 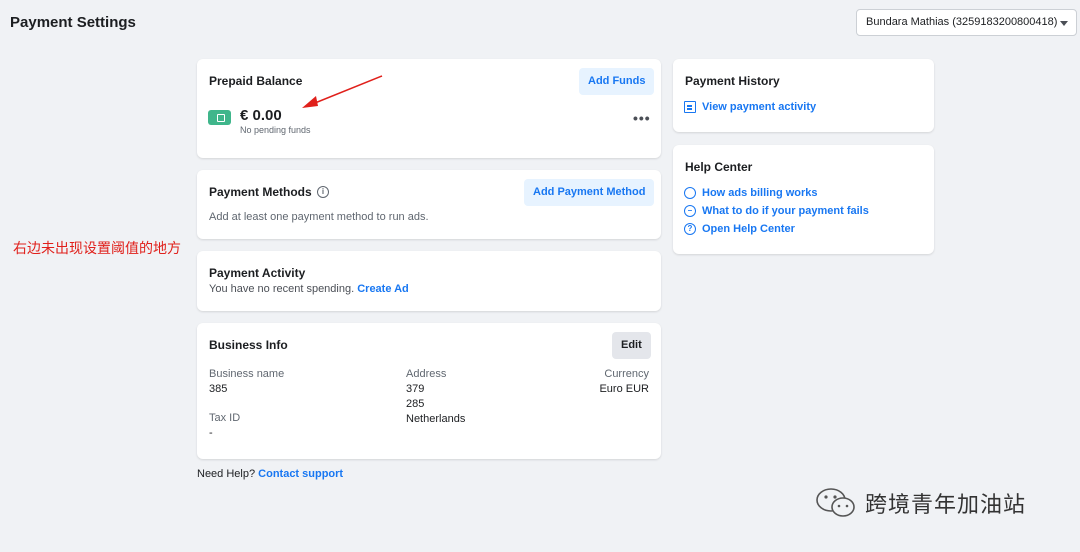 What do you see at coordinates (97, 248) in the screenshot?
I see `annotation-text: 右边未出现设置阈值的地方` at bounding box center [97, 248].